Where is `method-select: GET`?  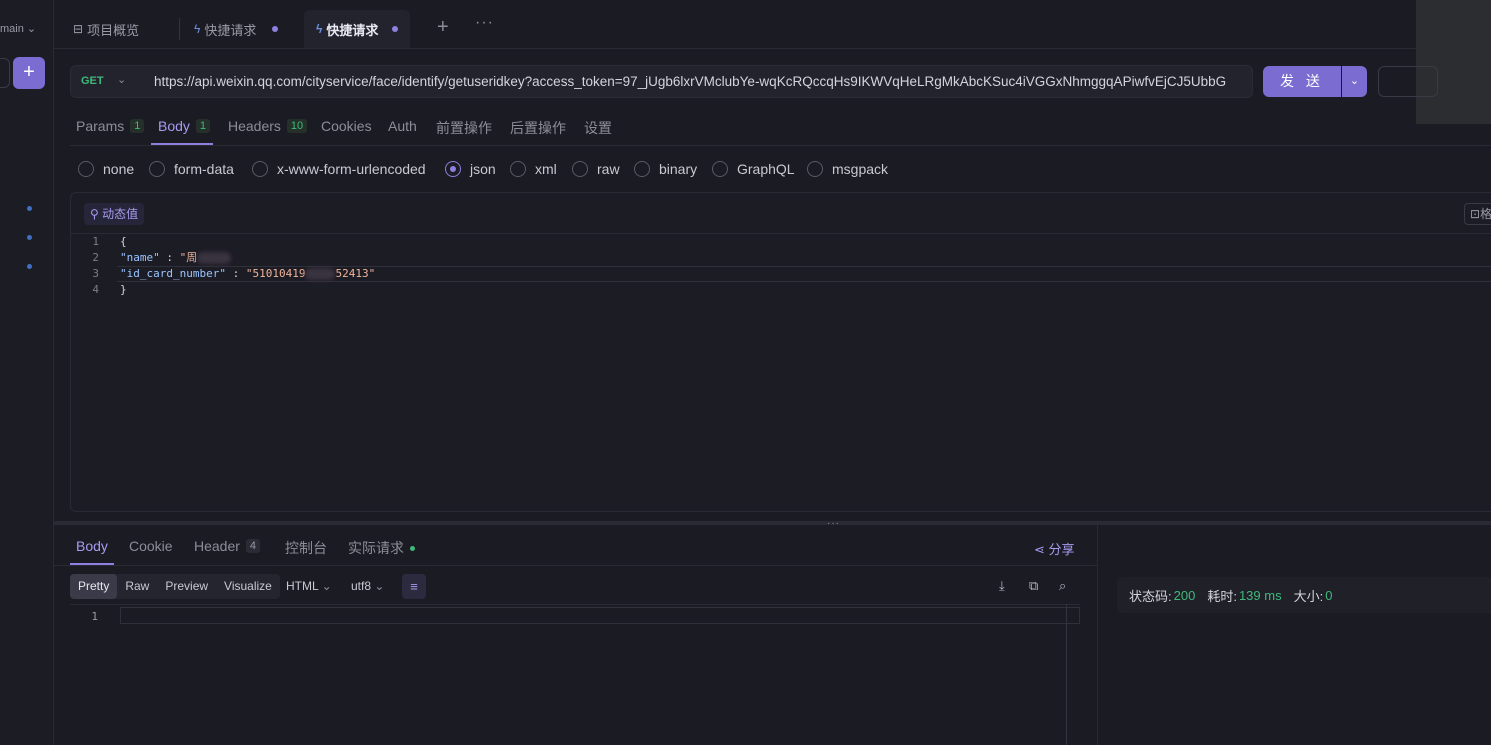 method-select: GET is located at coordinates (92, 81).